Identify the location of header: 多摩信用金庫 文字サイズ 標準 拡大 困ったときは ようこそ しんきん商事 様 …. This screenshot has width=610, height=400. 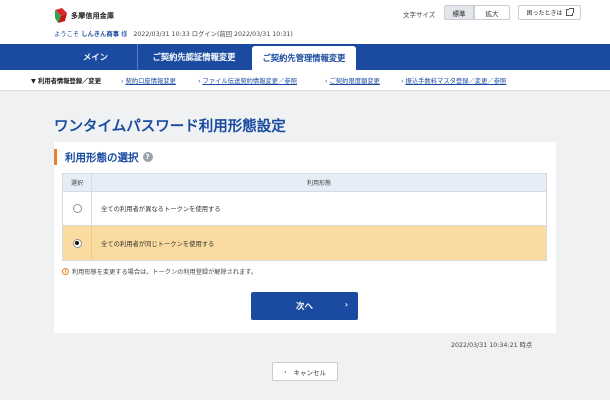
(305, 22).